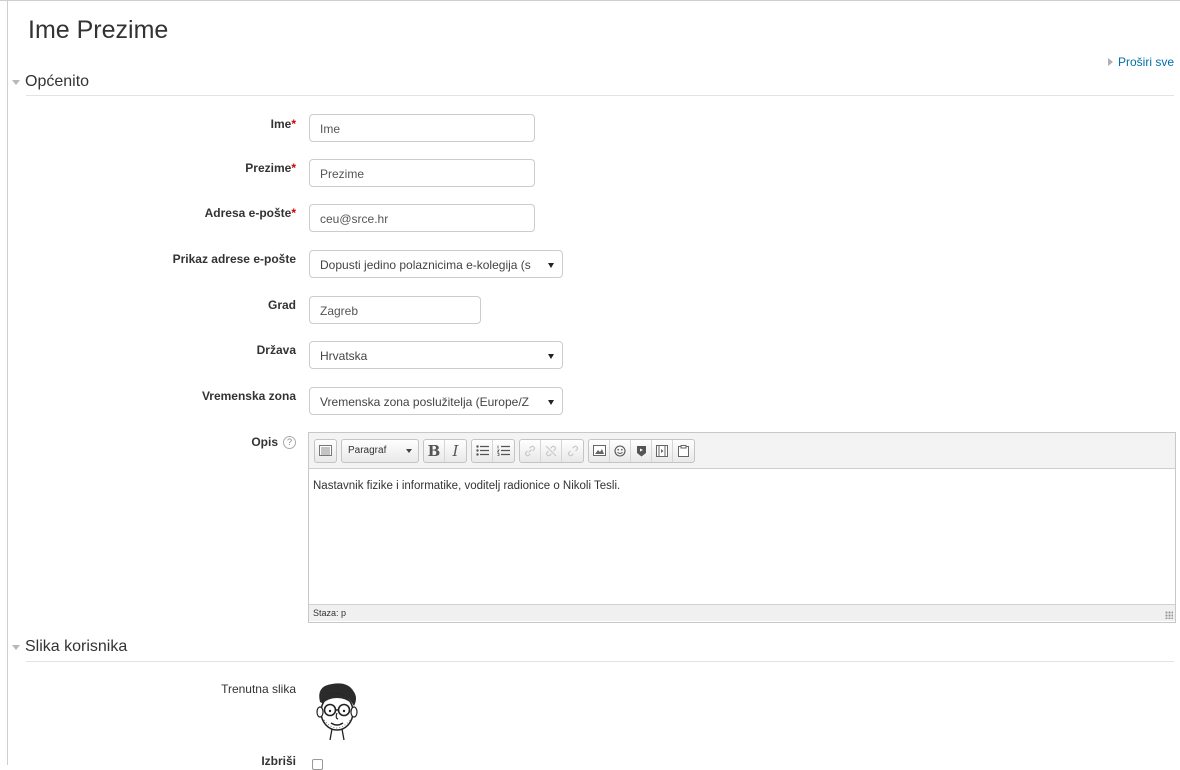 The height and width of the screenshot is (770, 1180). What do you see at coordinates (590, 0) in the screenshot?
I see `window-top-border` at bounding box center [590, 0].